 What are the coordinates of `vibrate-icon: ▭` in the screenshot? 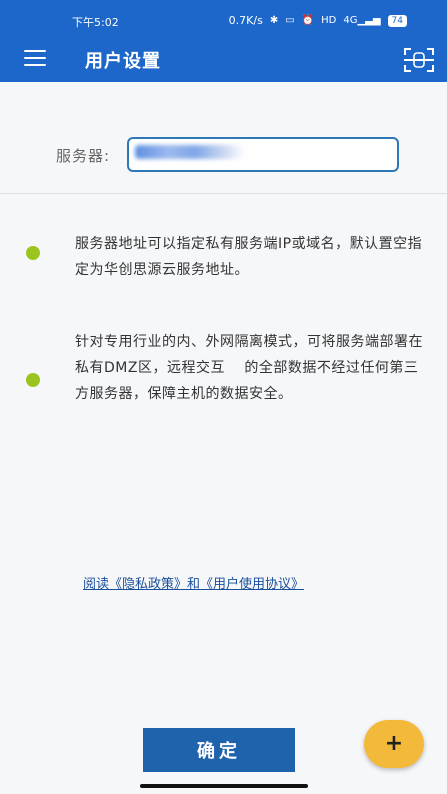 It's located at (290, 20).